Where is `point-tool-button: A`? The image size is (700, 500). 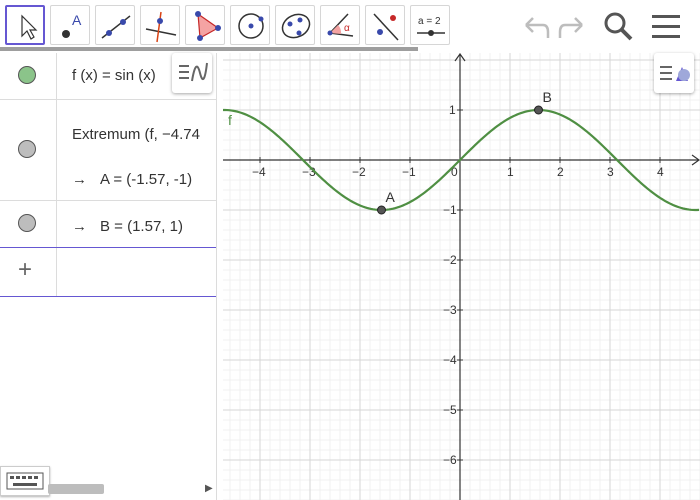
point-tool-button: A is located at coordinates (70, 25).